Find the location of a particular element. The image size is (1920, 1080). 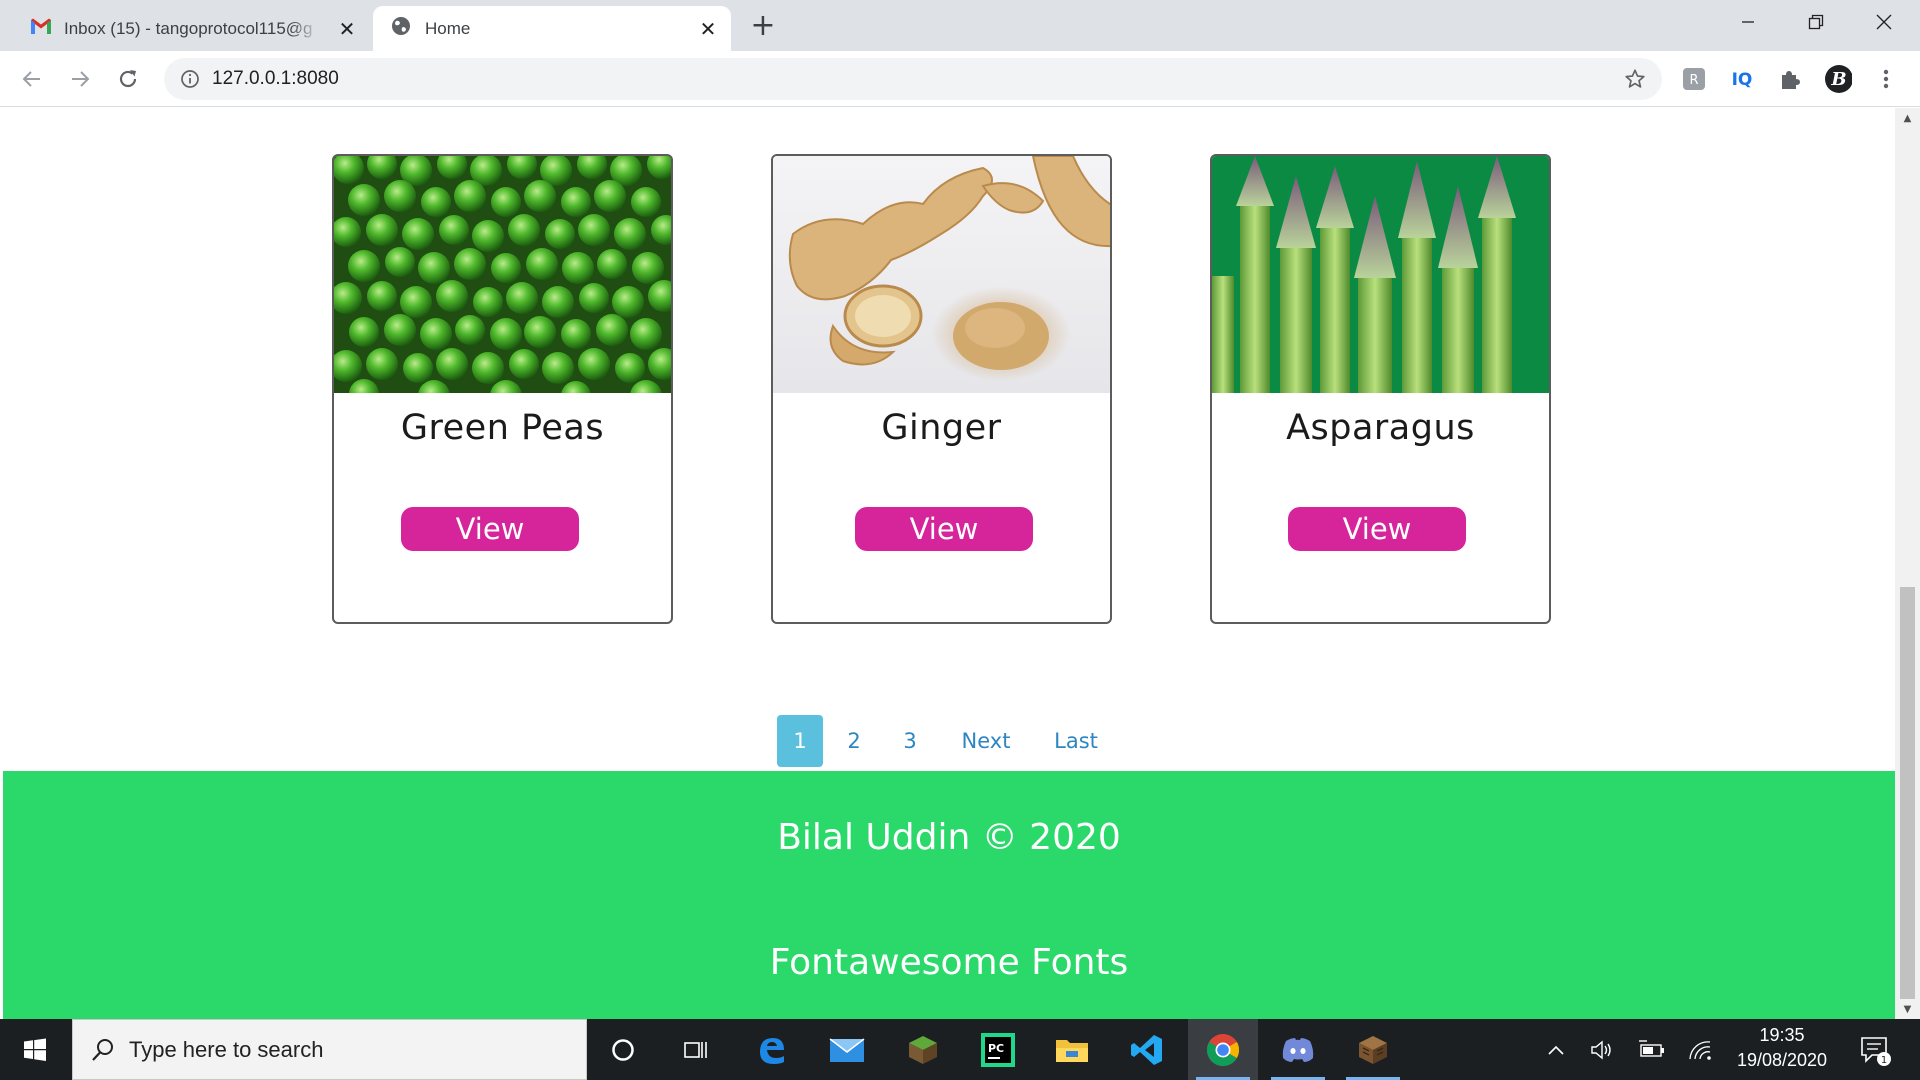

svg-text: PC is located at coordinates (996, 1048).